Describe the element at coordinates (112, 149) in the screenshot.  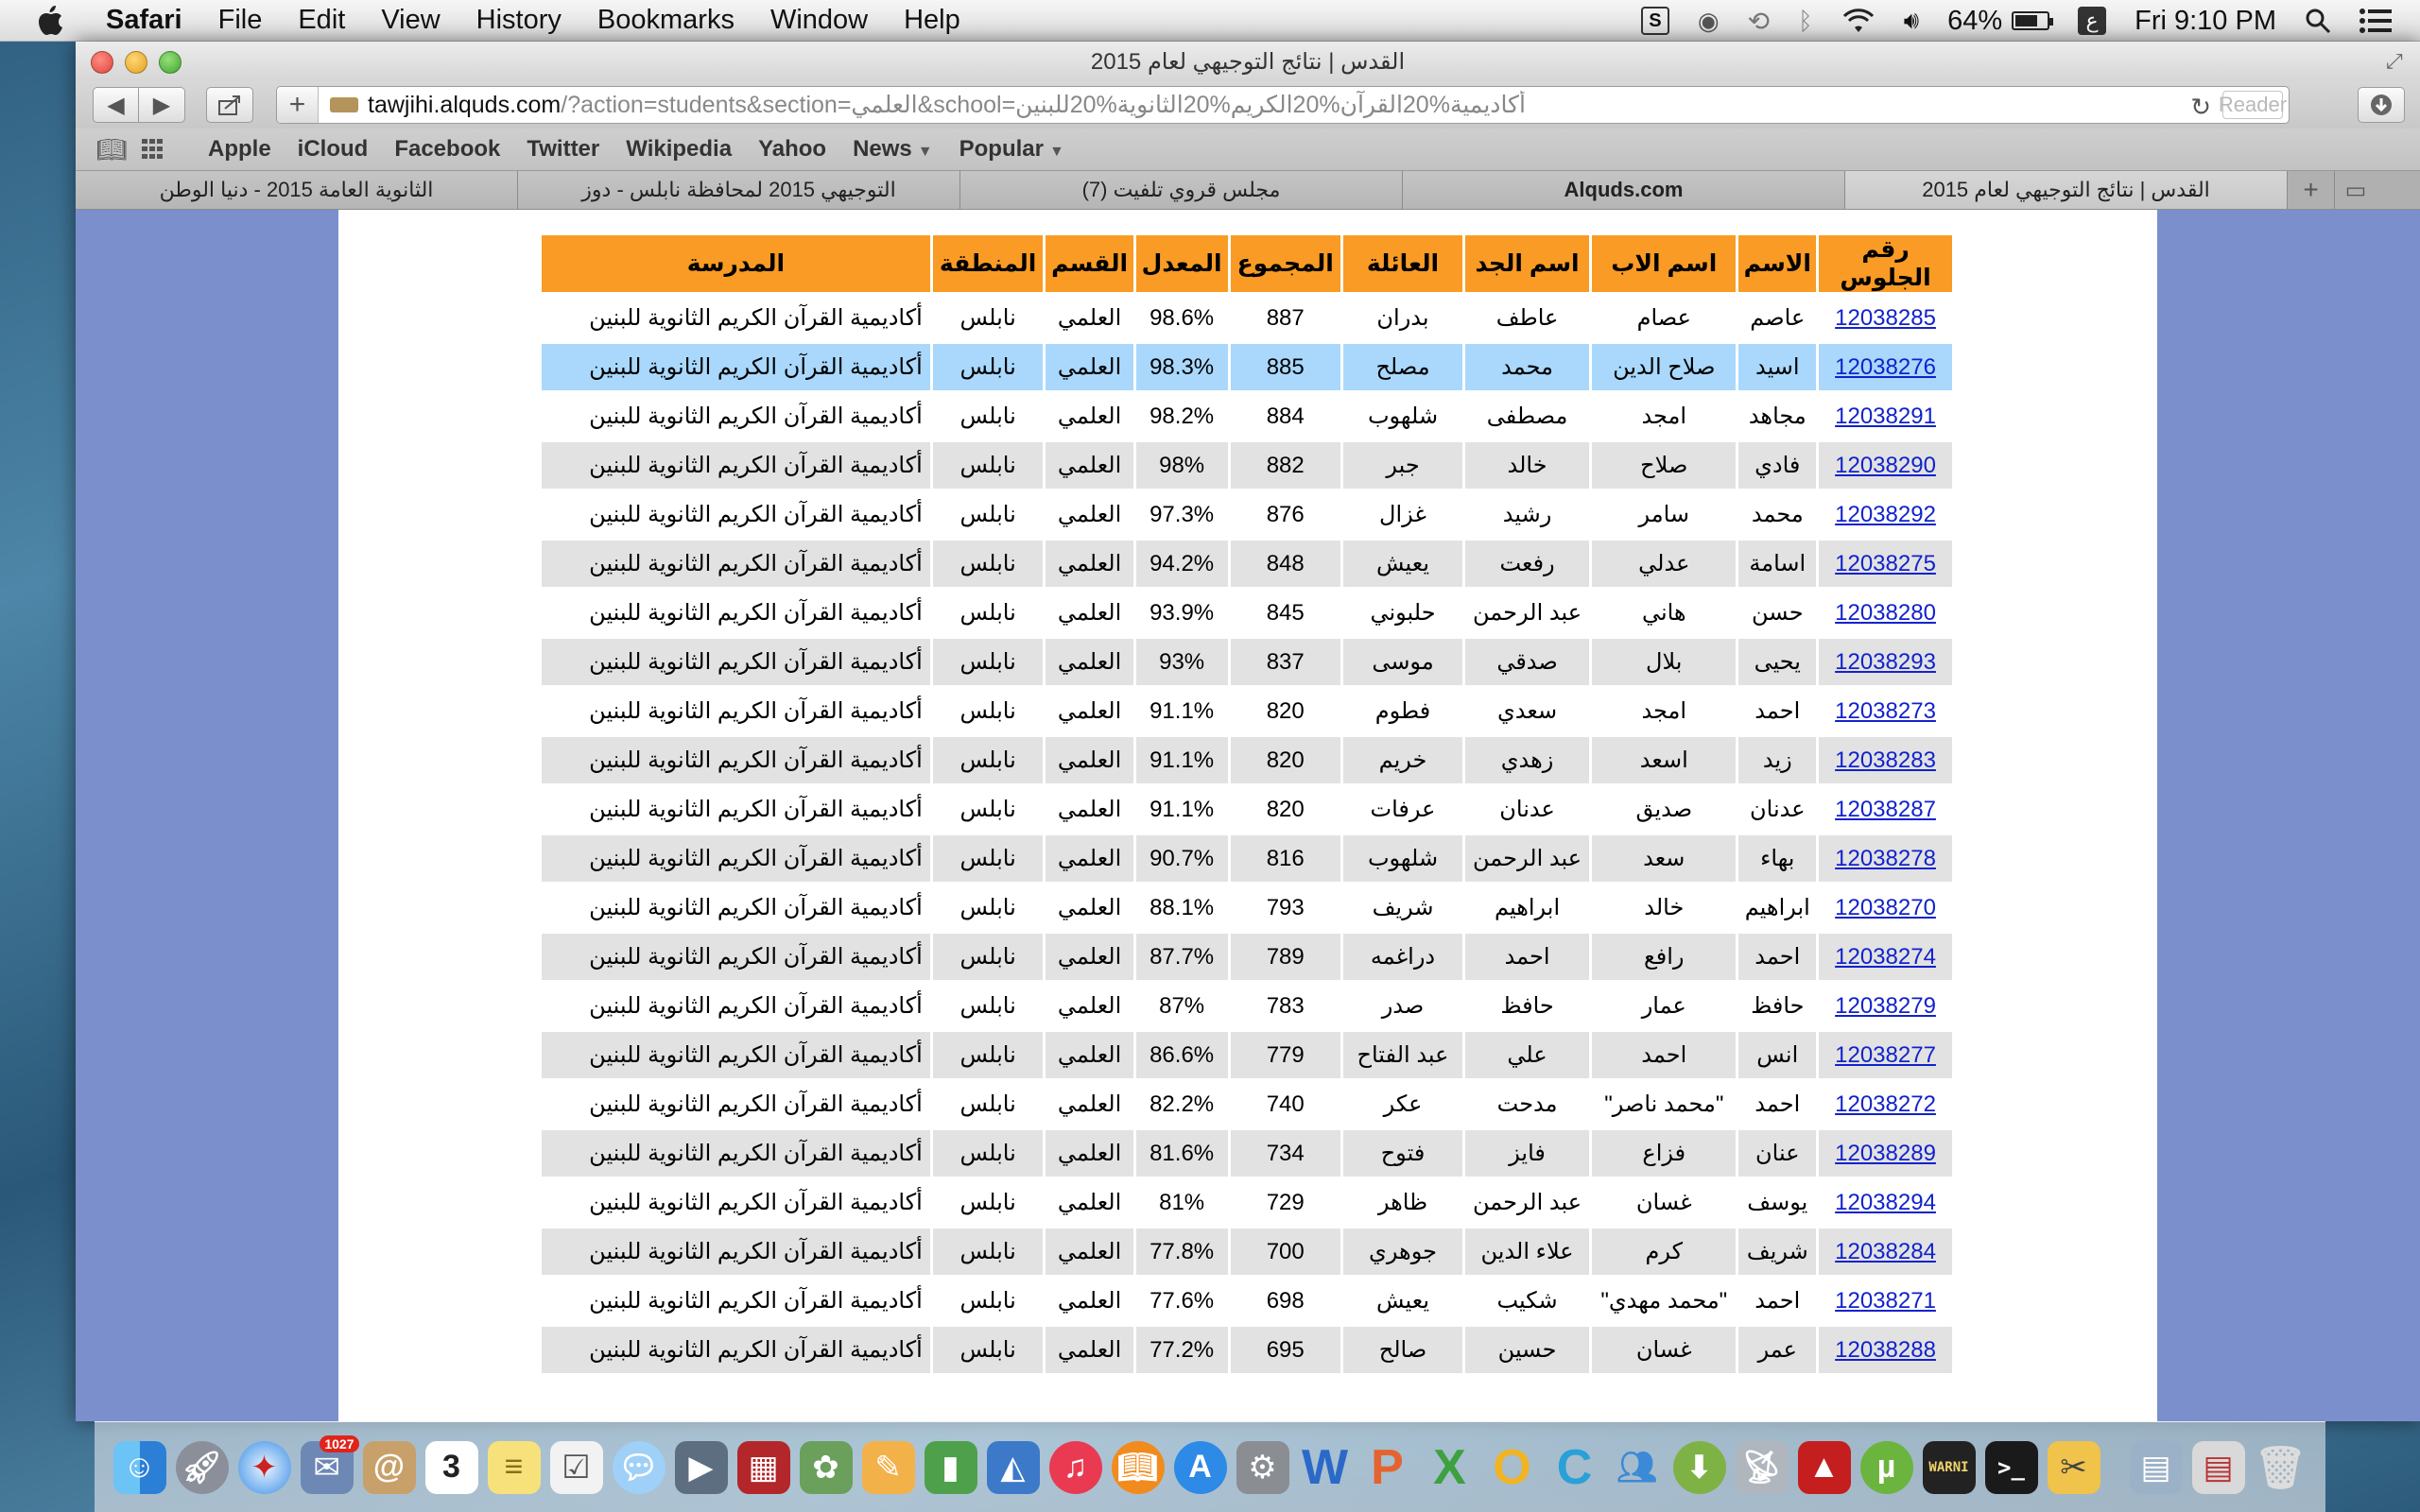
I see `reading-list-icon: 📖︎` at that location.